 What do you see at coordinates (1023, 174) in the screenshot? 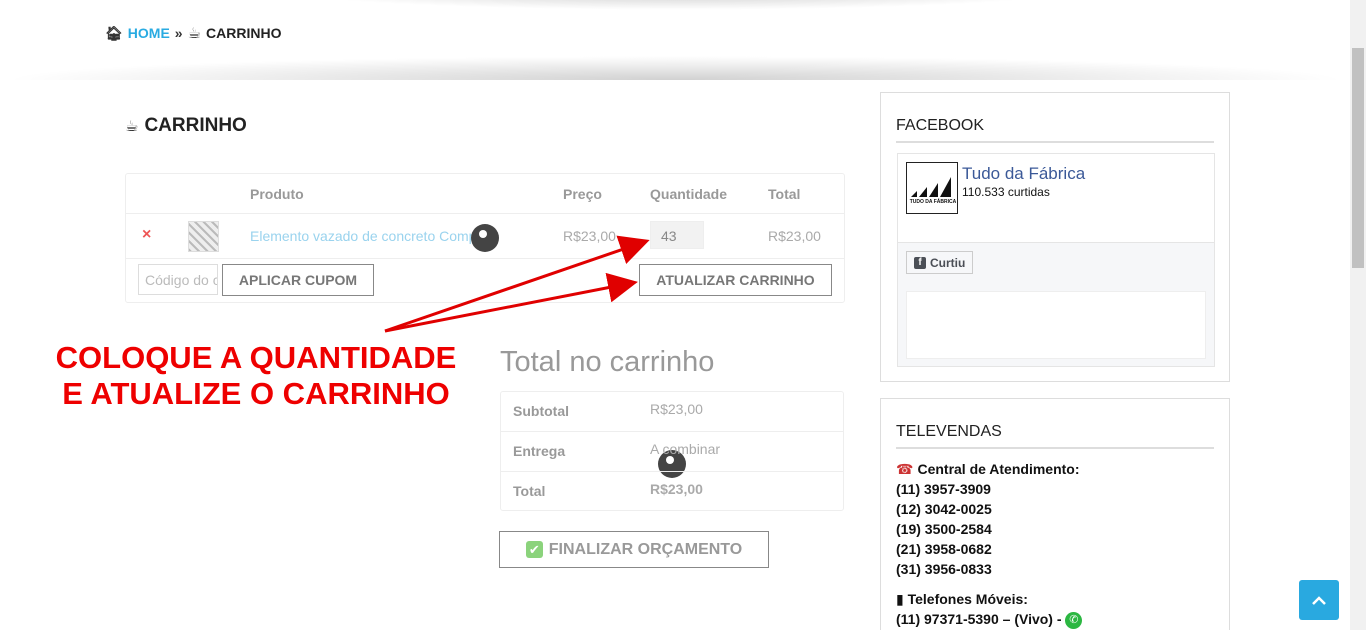
I see `facebook-page-name-link: Tudo da Fábrica` at bounding box center [1023, 174].